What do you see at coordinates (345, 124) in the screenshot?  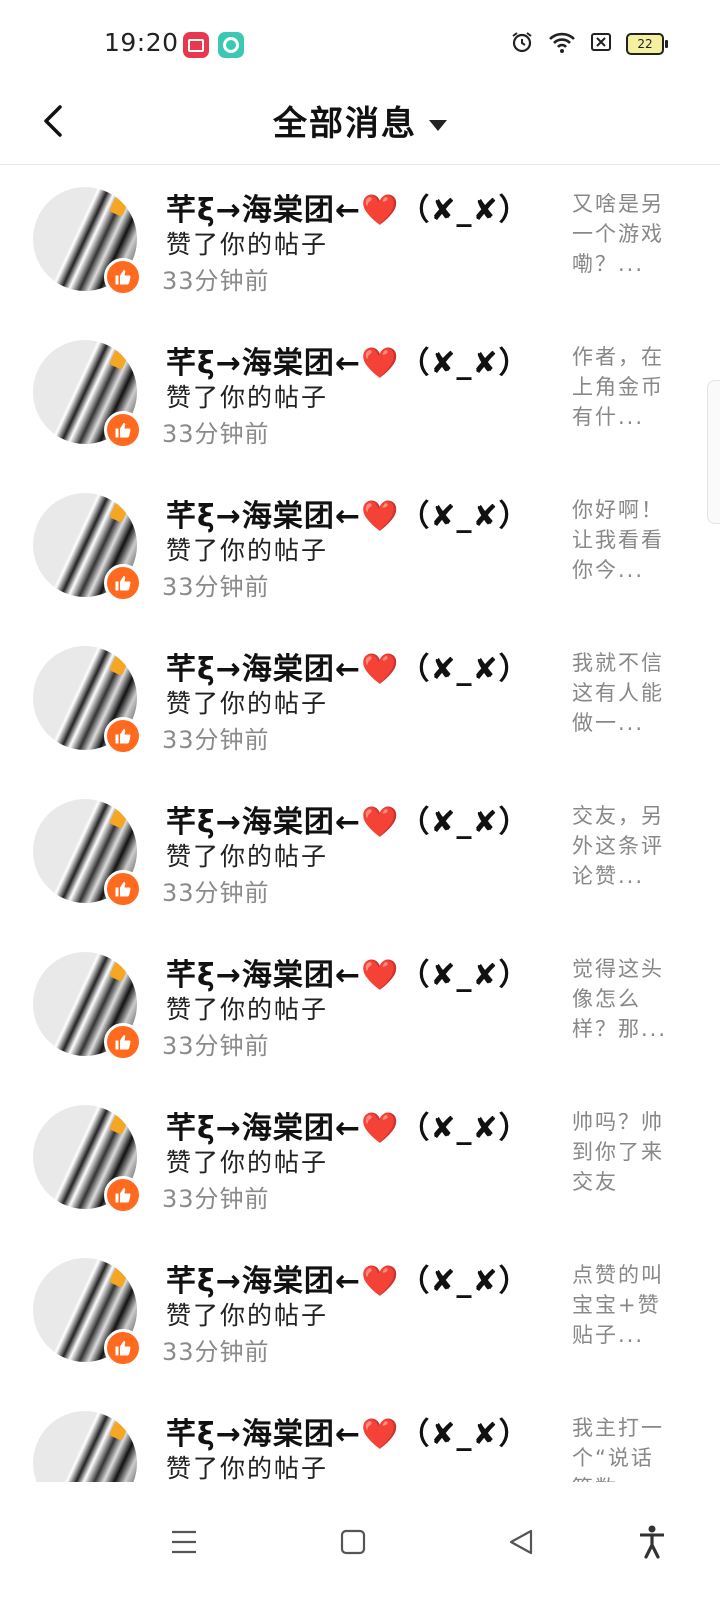 I see `page-title: 全部消息` at bounding box center [345, 124].